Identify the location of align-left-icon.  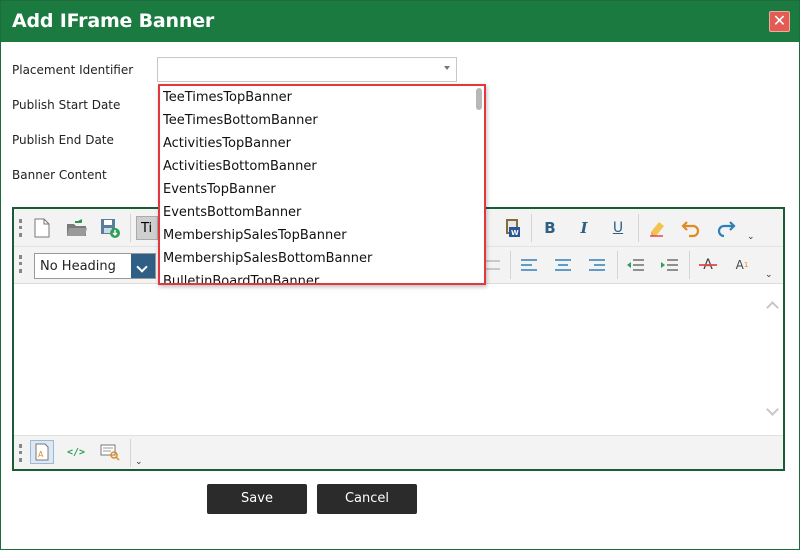
(529, 265).